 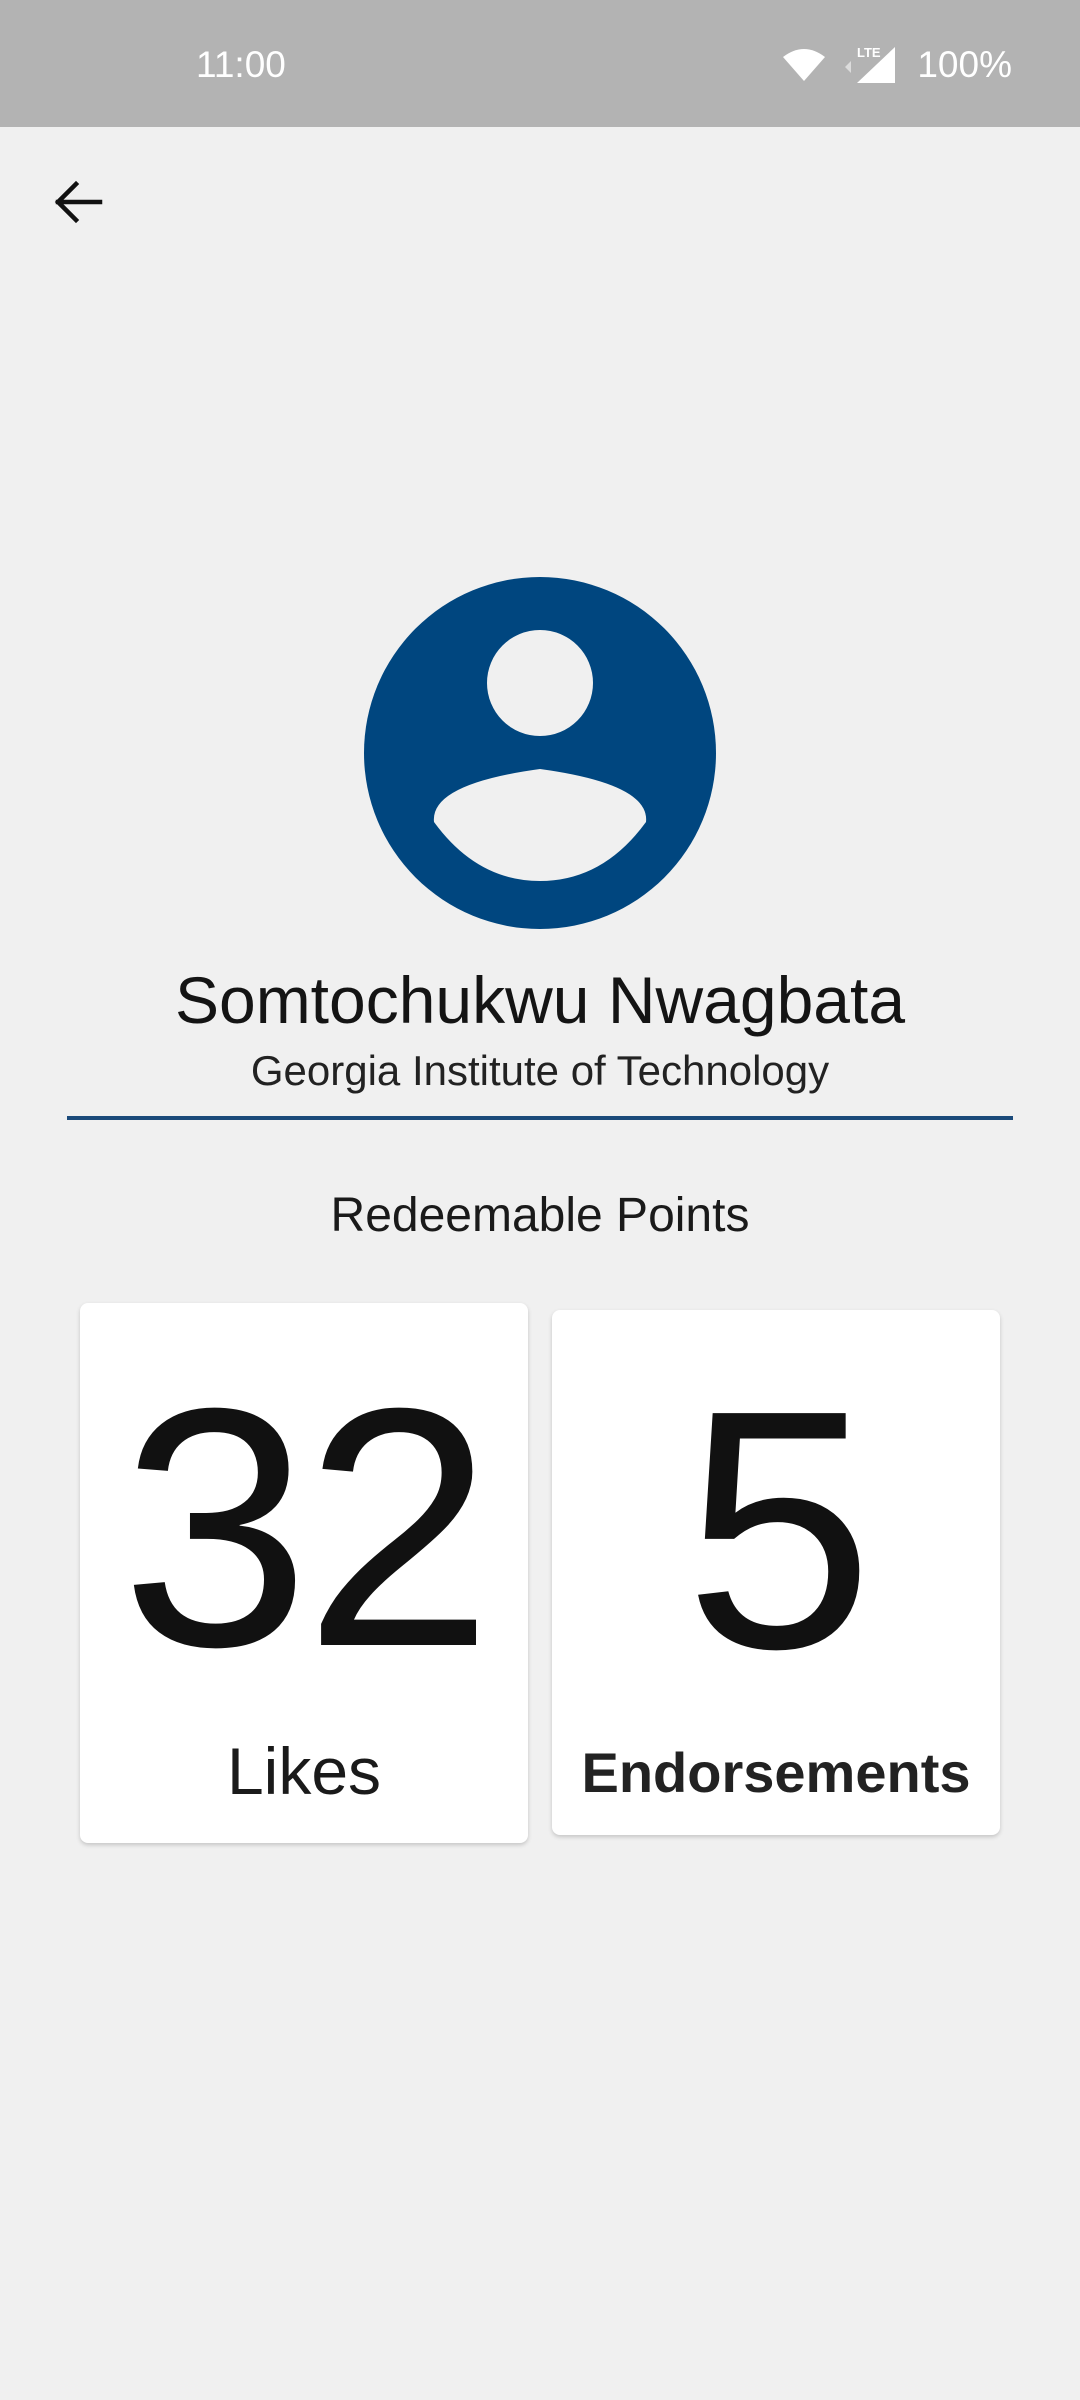 I want to click on avatar, so click(x=540, y=753).